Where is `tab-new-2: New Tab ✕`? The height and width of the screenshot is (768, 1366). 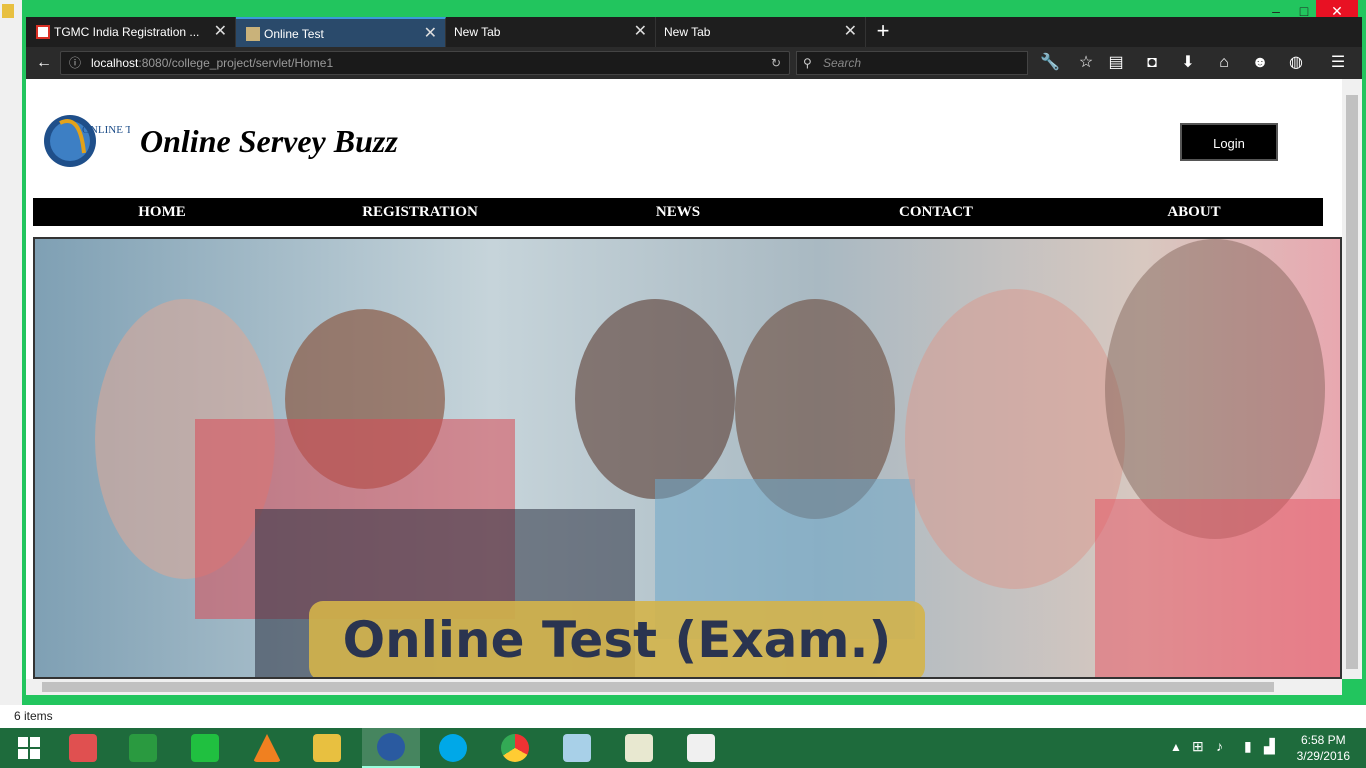
tab-new-2: New Tab ✕ is located at coordinates (761, 32).